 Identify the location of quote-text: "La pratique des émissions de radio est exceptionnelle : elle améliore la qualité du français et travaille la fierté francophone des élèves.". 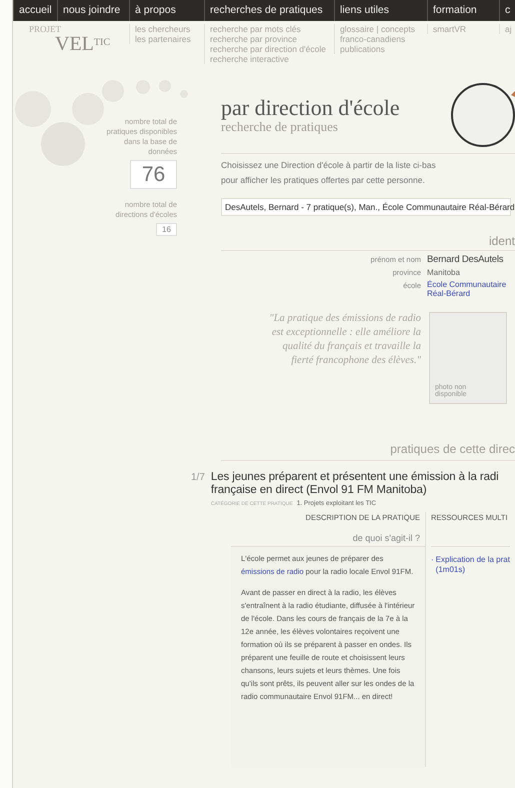
(344, 340).